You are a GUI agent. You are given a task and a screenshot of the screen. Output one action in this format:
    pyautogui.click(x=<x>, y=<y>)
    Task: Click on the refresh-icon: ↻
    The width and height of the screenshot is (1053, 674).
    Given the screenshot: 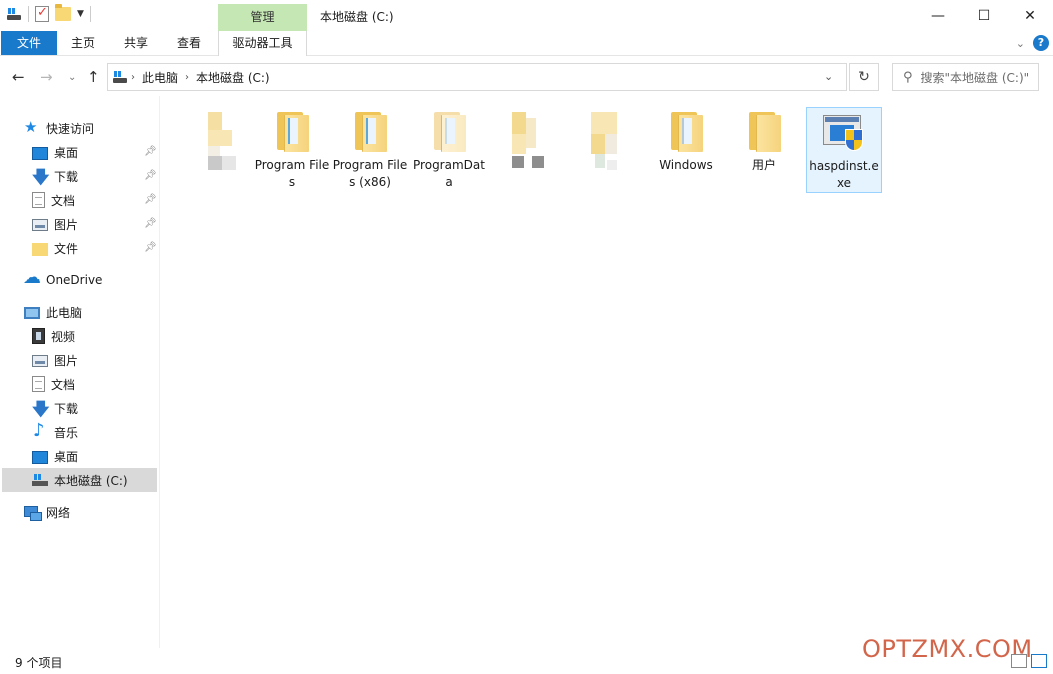 What is the action you would take?
    pyautogui.click(x=864, y=77)
    